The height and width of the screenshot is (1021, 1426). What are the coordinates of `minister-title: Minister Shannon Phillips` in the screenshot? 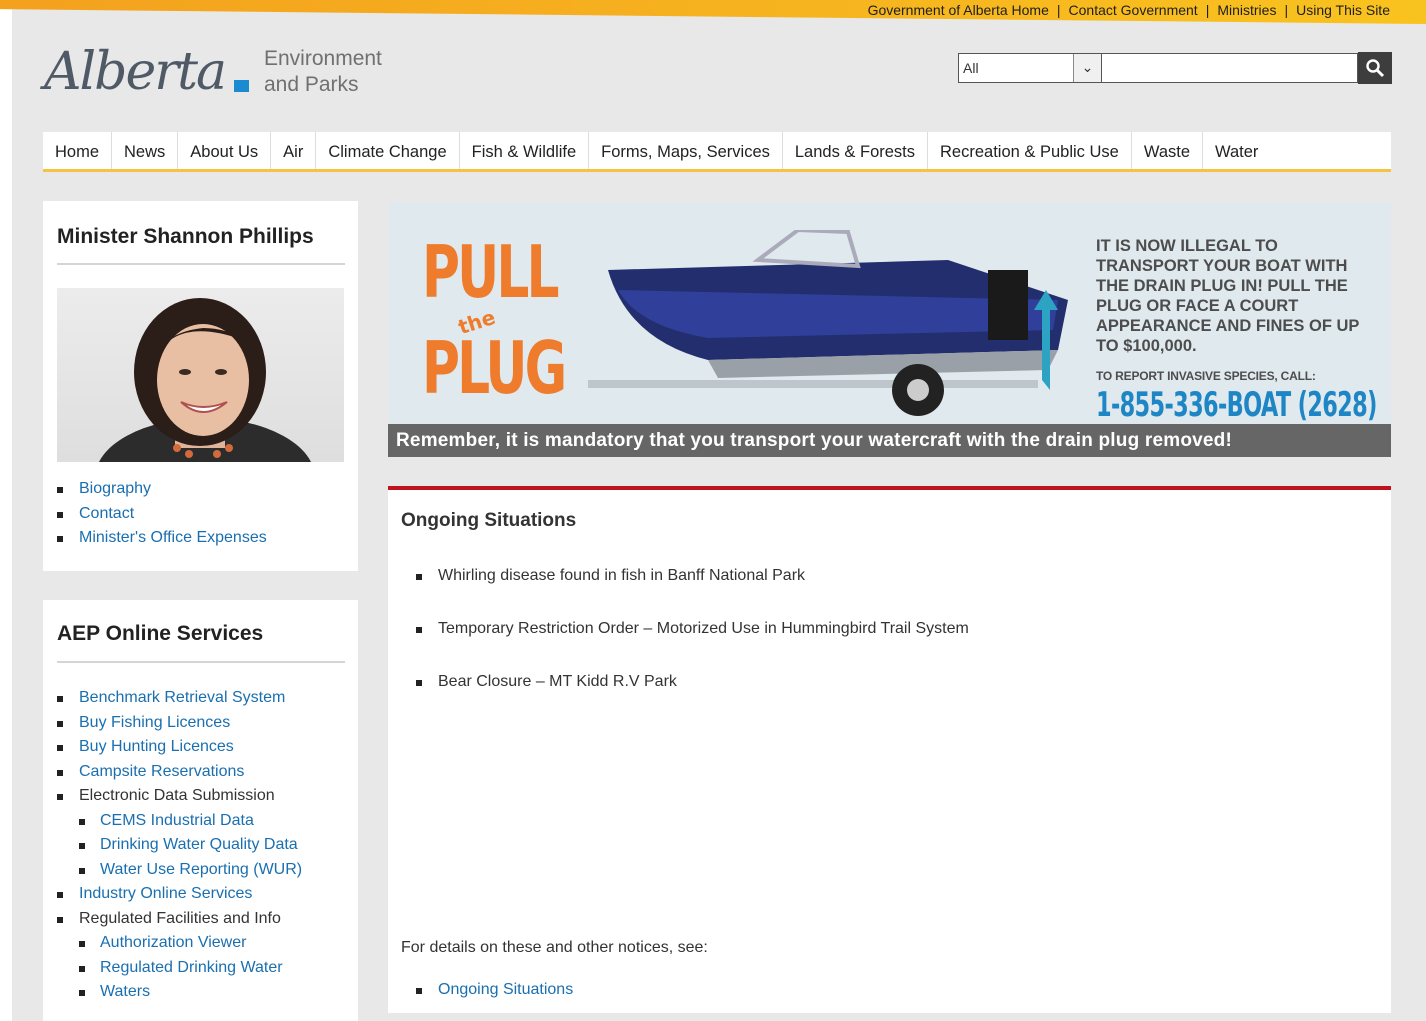 It's located at (185, 236).